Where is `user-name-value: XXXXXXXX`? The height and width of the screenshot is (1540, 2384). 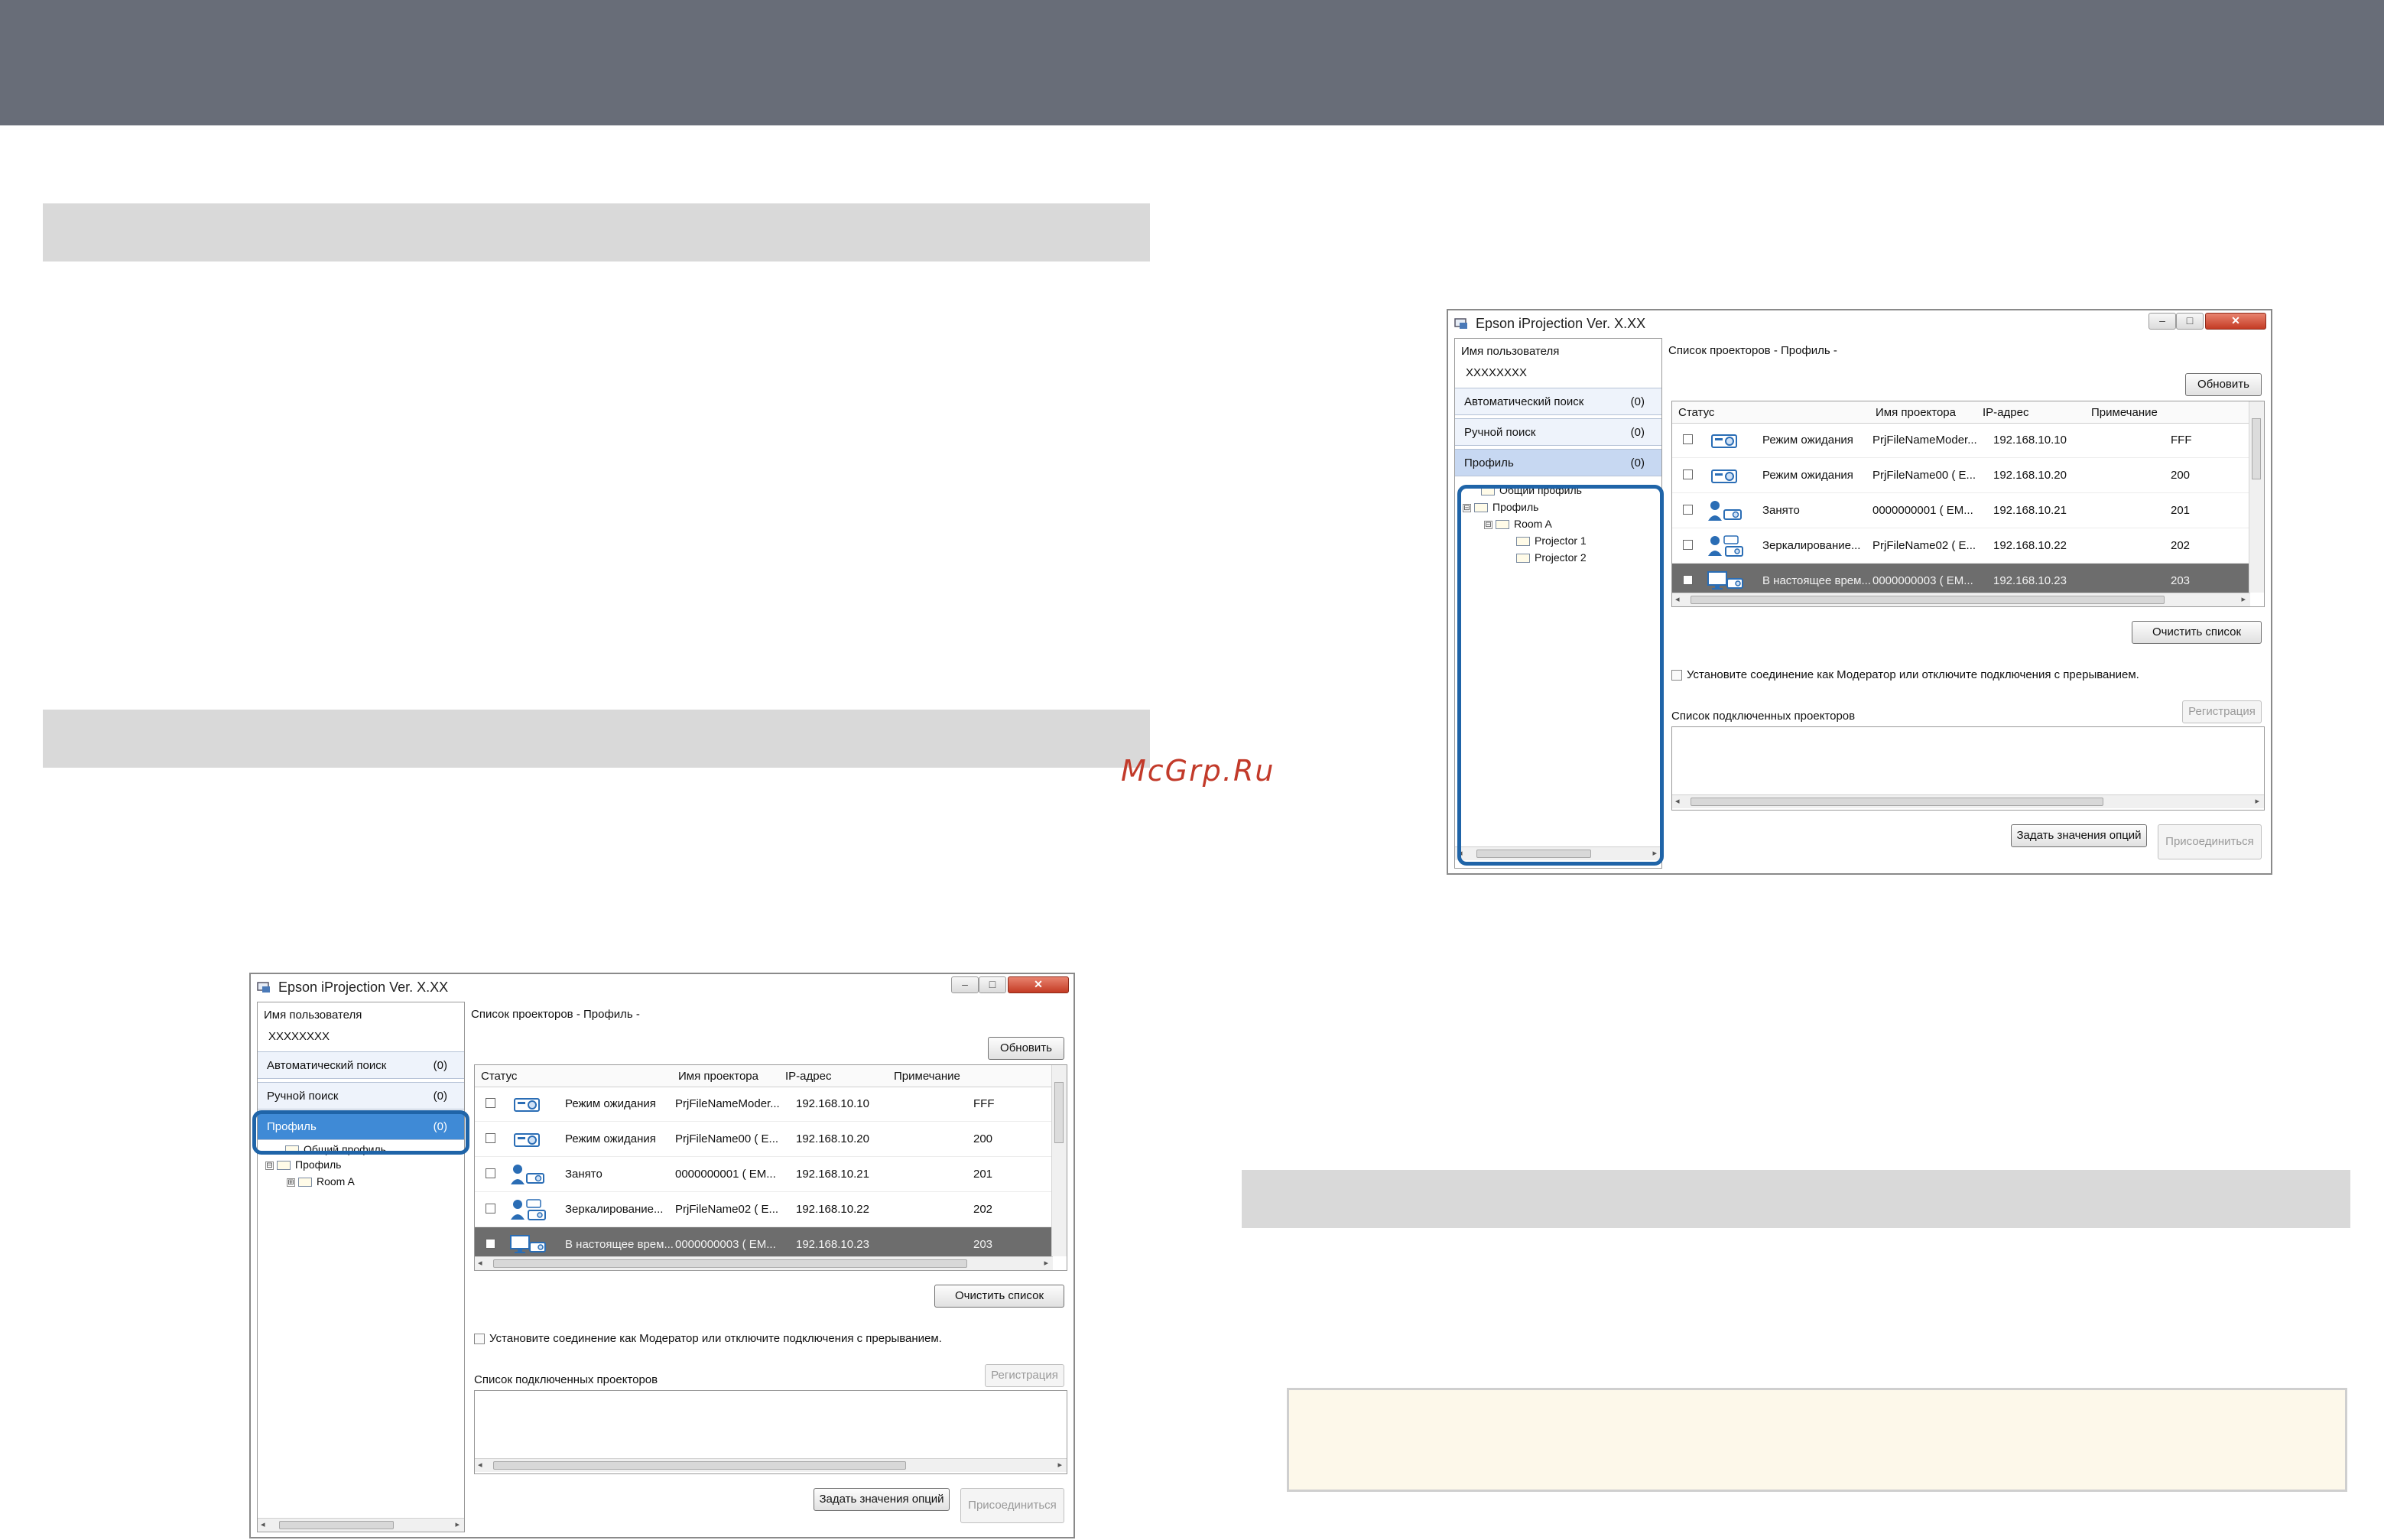 user-name-value: XXXXXXXX is located at coordinates (1497, 372).